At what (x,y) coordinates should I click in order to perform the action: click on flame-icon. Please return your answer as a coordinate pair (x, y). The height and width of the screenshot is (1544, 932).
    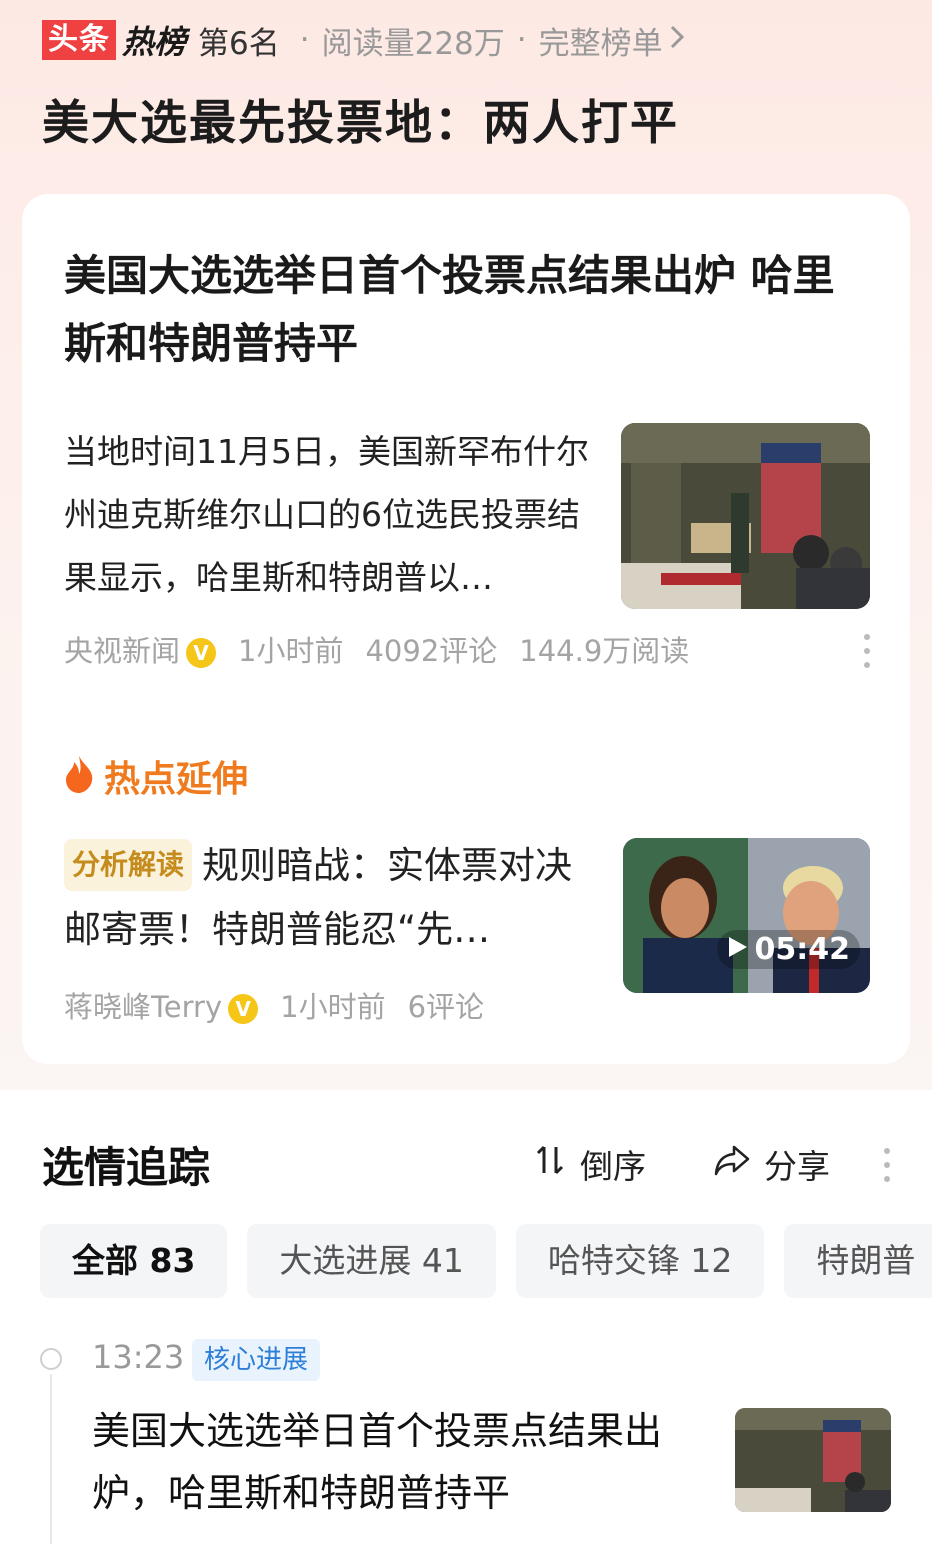
    Looking at the image, I should click on (79, 776).